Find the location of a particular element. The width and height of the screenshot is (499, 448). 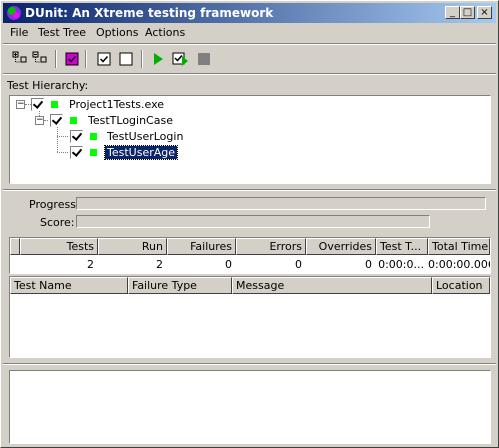

select-current-icon is located at coordinates (72, 59).